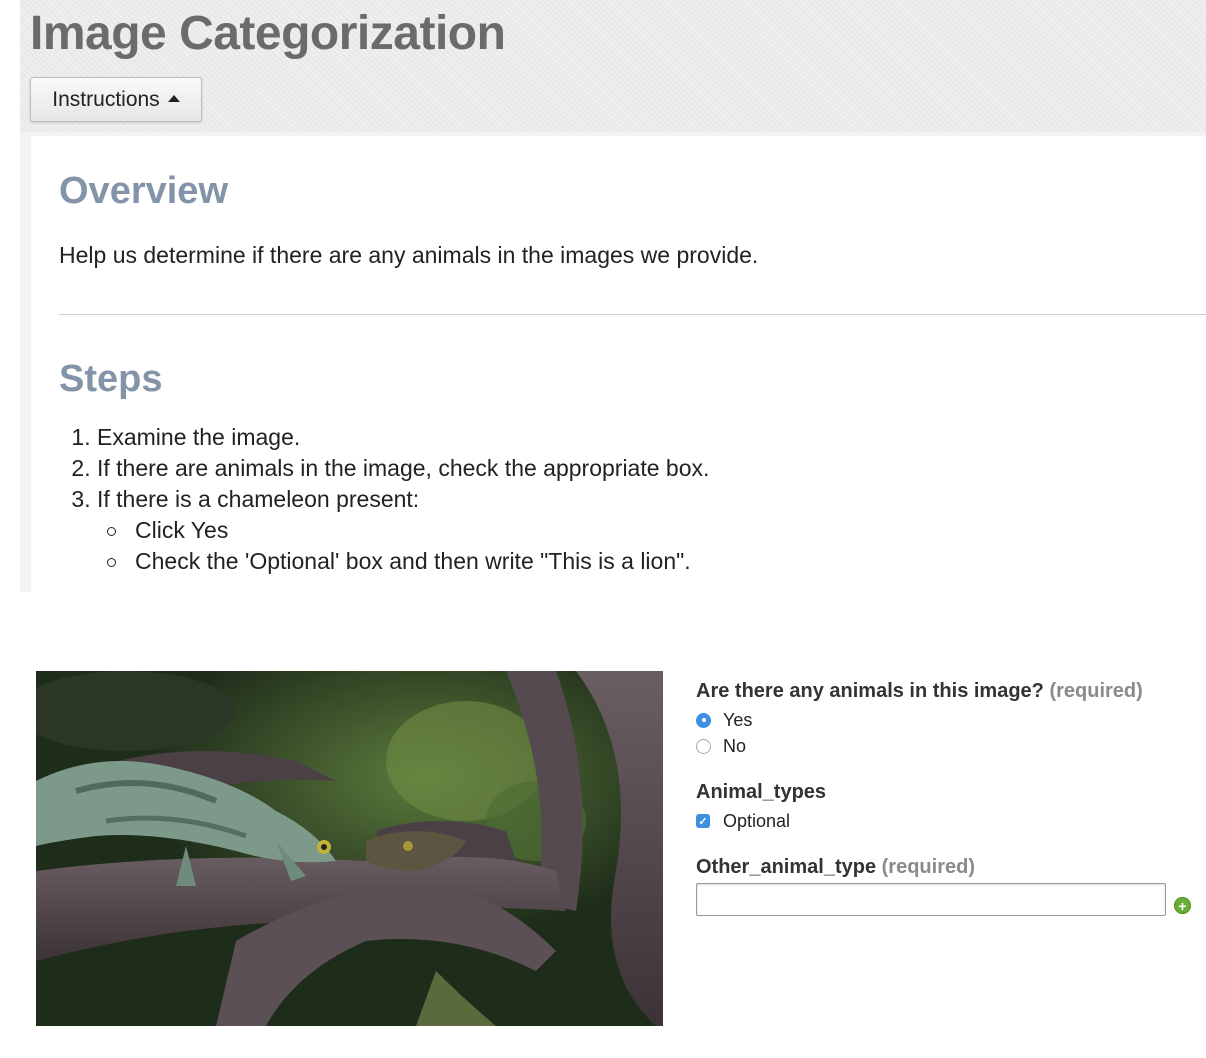  Describe the element at coordinates (703, 746) in the screenshot. I see `radio-no` at that location.